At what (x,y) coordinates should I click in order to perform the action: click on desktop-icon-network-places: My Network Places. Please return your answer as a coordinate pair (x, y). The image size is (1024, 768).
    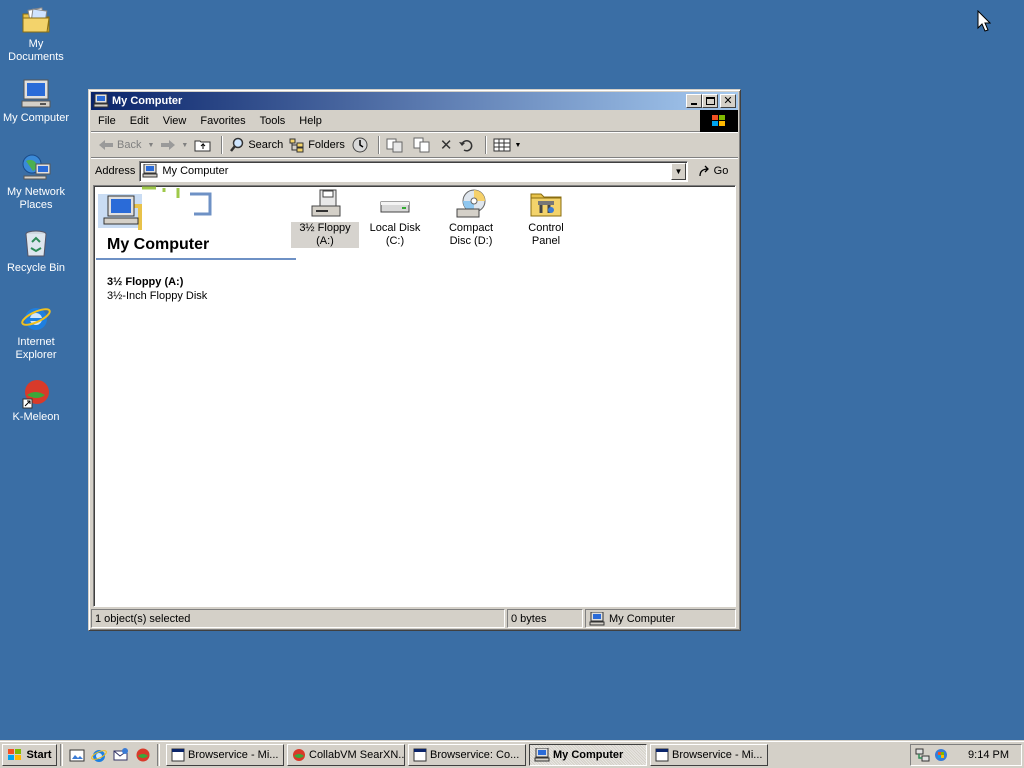
    Looking at the image, I should click on (36, 182).